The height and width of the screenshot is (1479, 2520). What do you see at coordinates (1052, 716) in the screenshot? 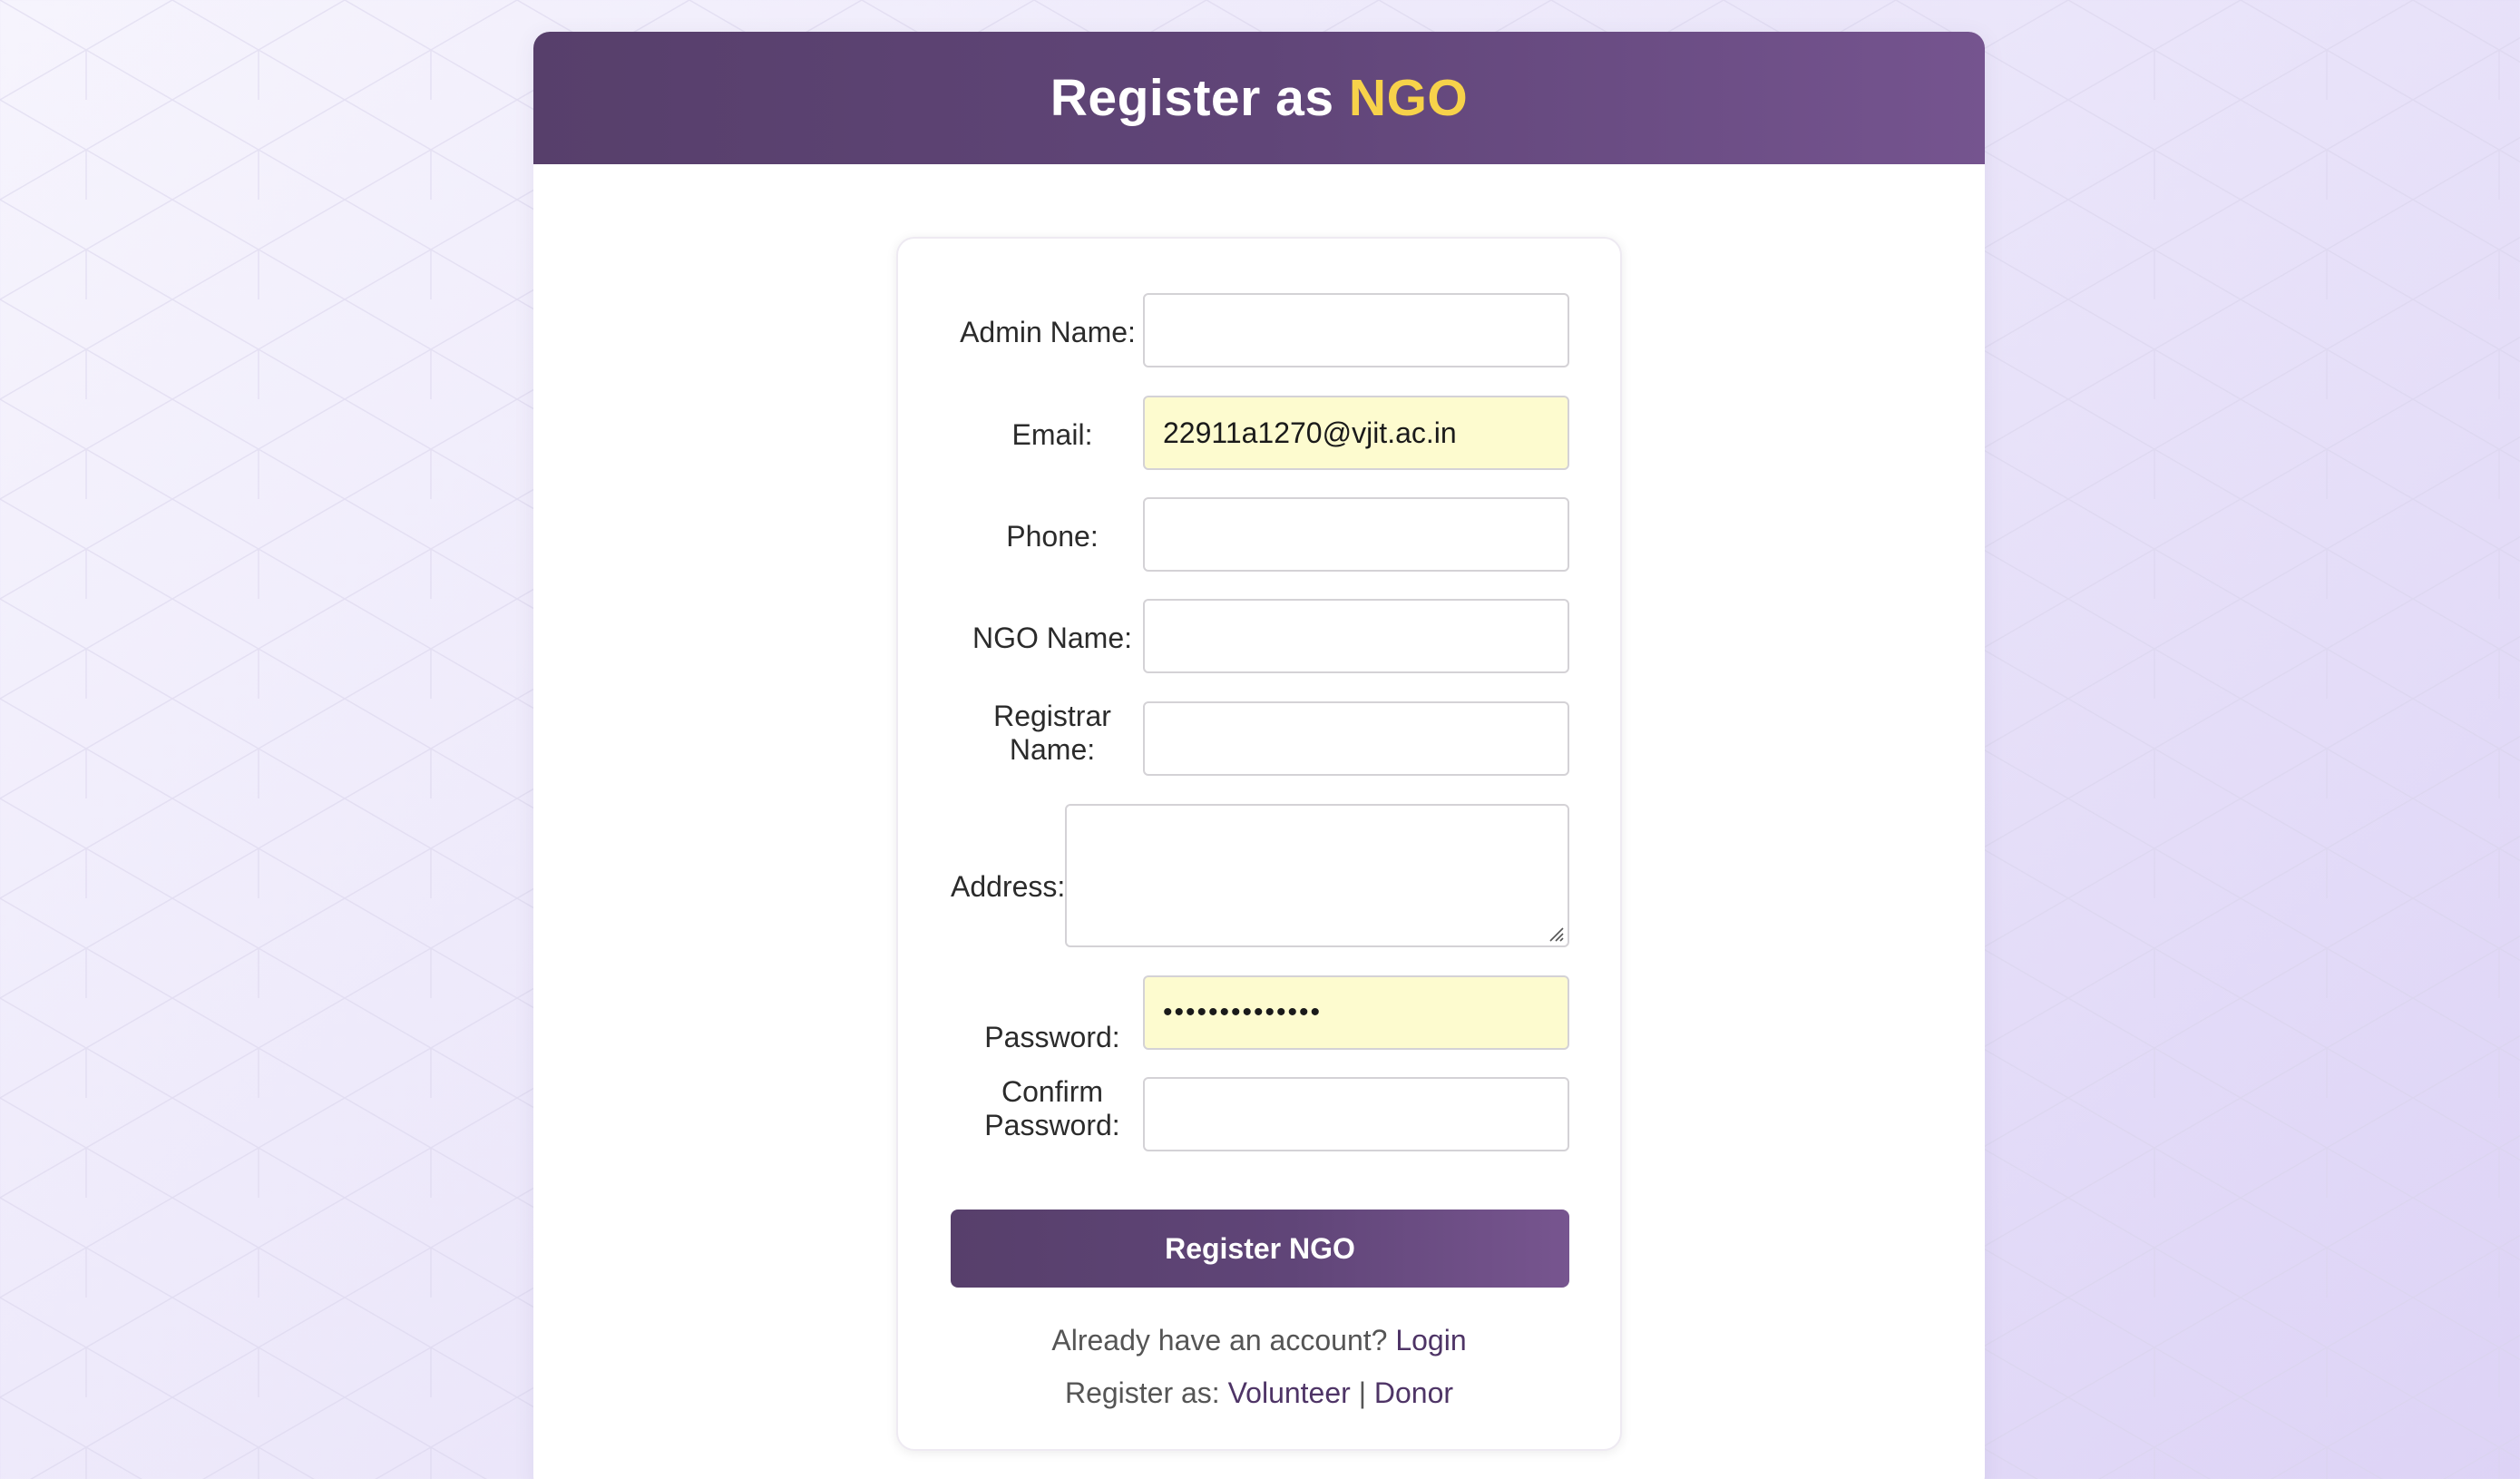
I see `registrar-name-label-line1: Registrar` at bounding box center [1052, 716].